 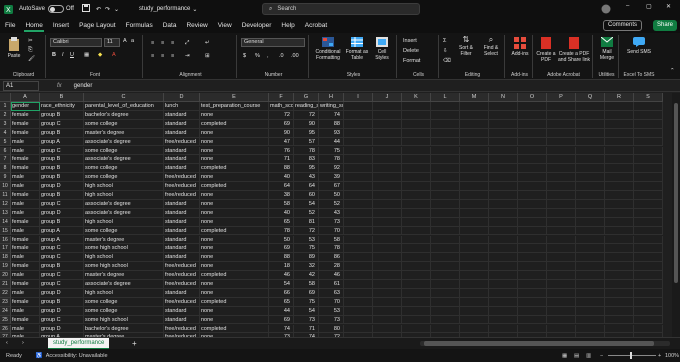 What do you see at coordinates (445, 97) in the screenshot?
I see `column-header-l: L` at bounding box center [445, 97].